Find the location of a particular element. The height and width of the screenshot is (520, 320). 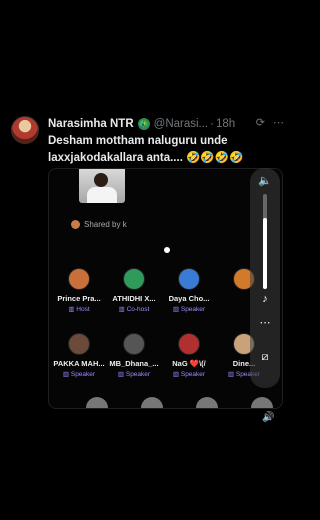

participant-role: ▥ Co-host is located at coordinates (134, 309).